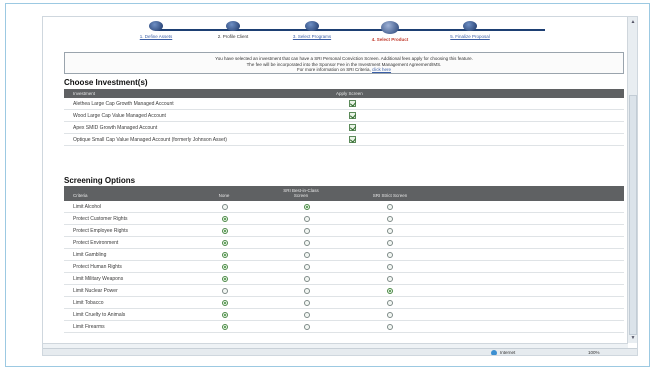 The height and width of the screenshot is (370, 655). Describe the element at coordinates (381, 69) in the screenshot. I see `sri-criteria-link: click here` at that location.